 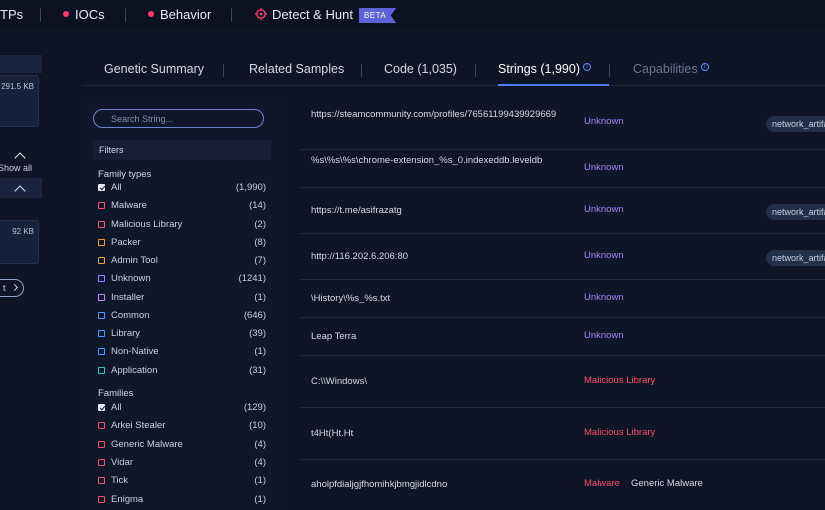 I want to click on filter-label: Tick, so click(x=120, y=481).